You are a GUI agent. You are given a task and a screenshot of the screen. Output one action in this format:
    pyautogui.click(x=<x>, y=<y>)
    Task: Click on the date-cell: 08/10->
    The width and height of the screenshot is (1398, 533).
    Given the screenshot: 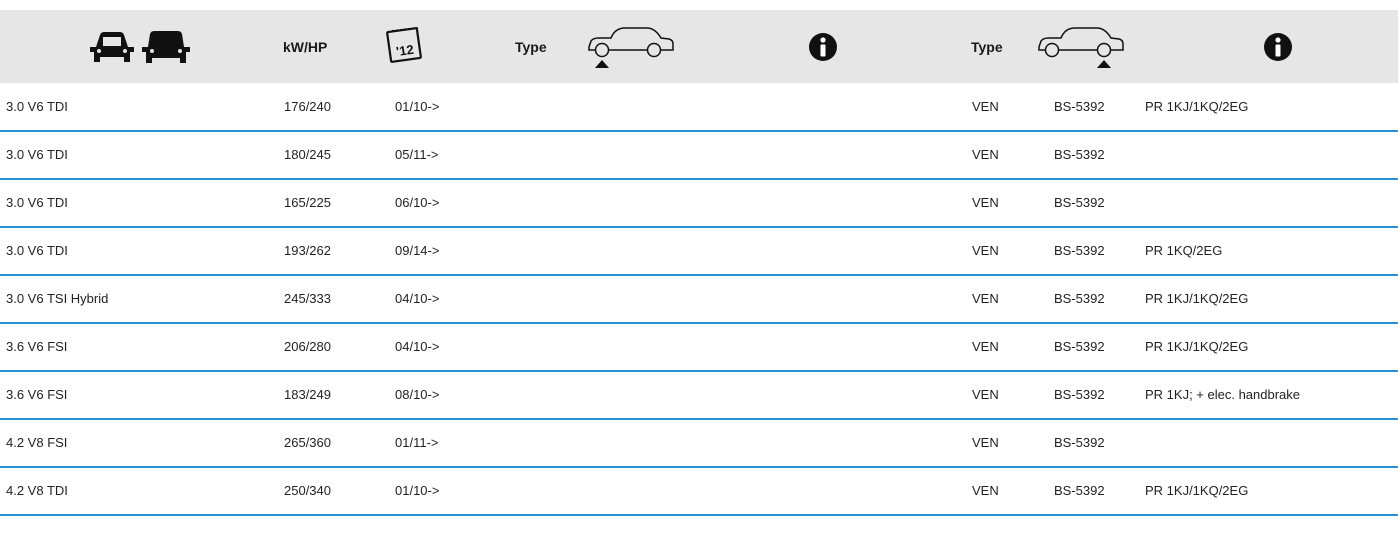 What is the action you would take?
    pyautogui.click(x=417, y=394)
    